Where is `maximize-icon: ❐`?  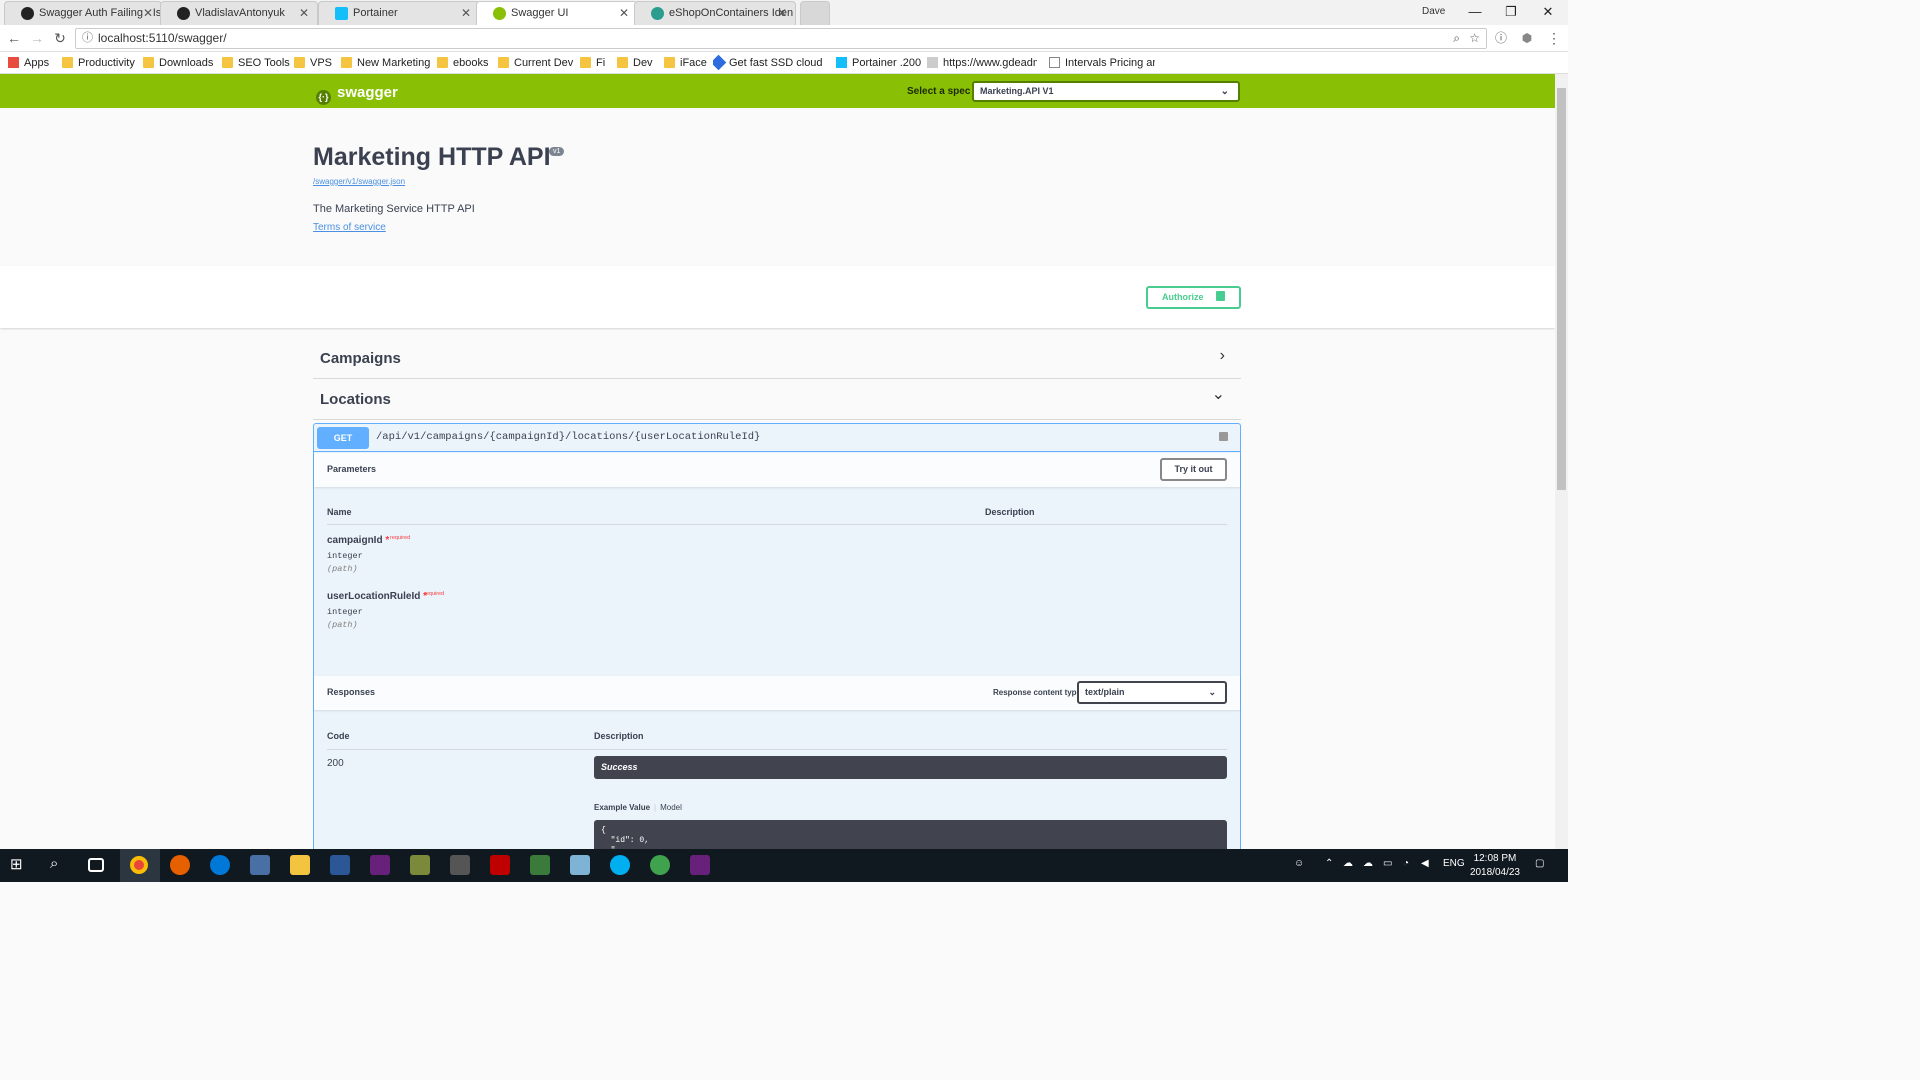
maximize-icon: ❐ is located at coordinates (1511, 12).